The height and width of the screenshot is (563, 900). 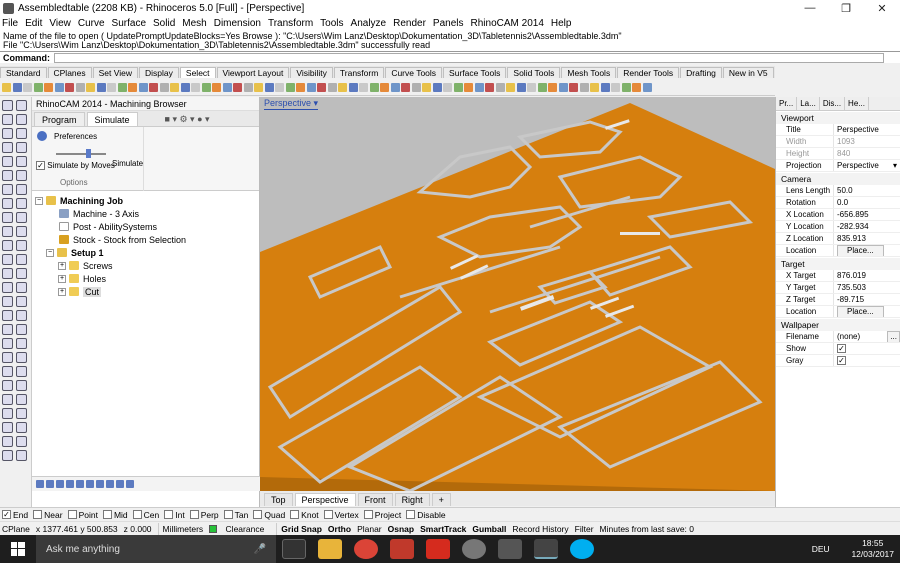 What do you see at coordinates (866, 165) in the screenshot?
I see `projection-select: Perspective ▾` at bounding box center [866, 165].